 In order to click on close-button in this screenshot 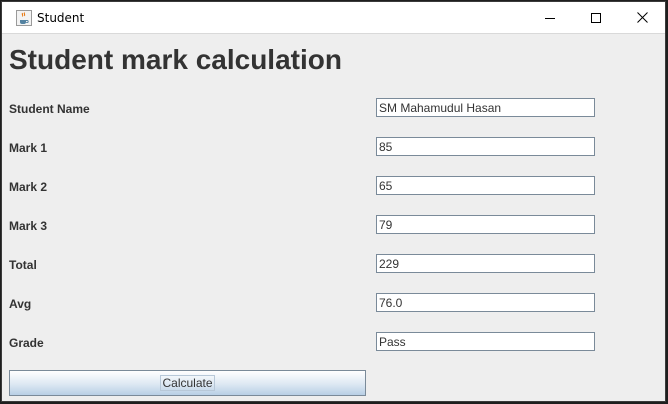, I will do `click(642, 17)`.